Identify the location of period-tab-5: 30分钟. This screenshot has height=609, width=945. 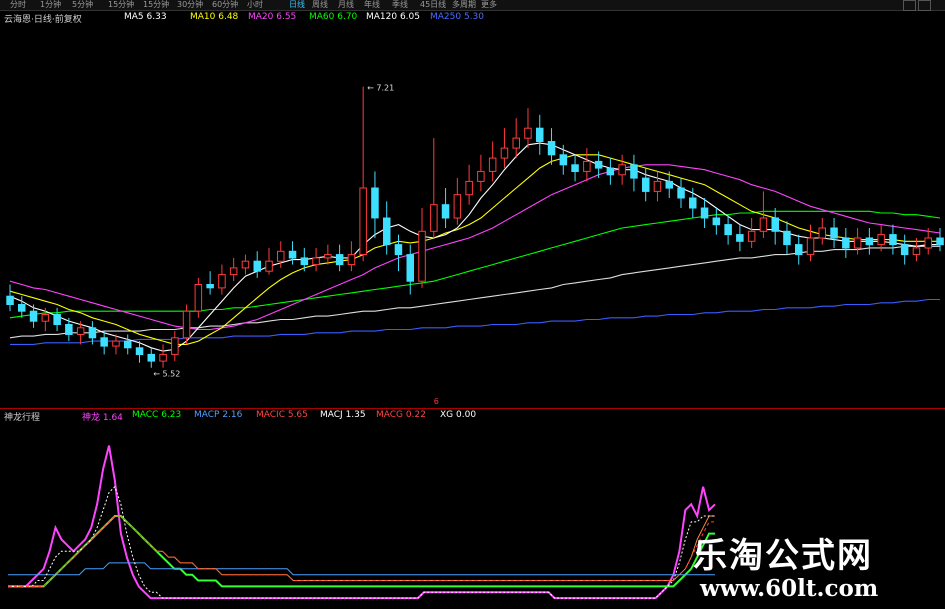
(190, 5).